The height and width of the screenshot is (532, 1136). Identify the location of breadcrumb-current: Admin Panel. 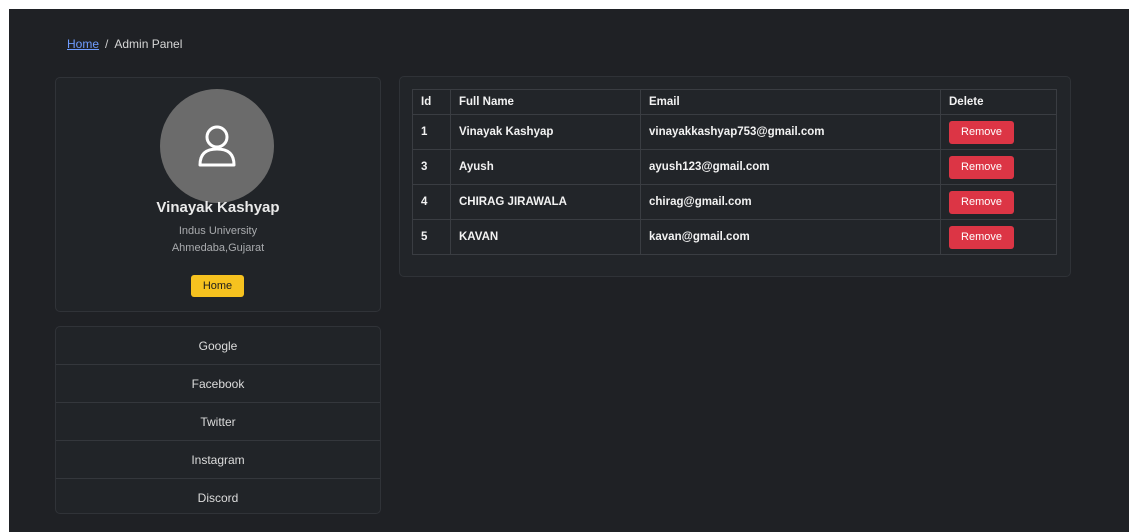
(148, 44).